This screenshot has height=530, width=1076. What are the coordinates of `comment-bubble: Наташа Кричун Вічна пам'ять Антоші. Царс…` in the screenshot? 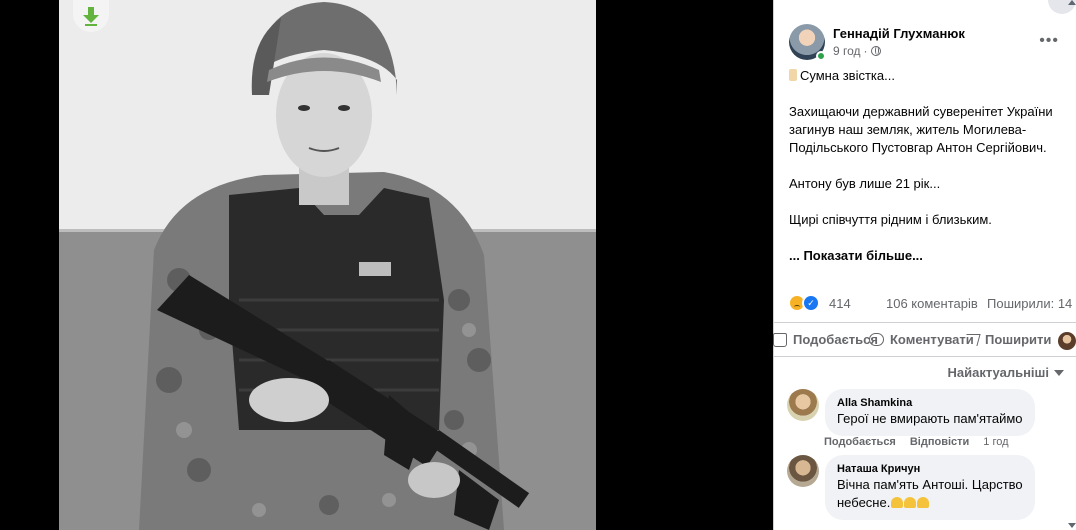 It's located at (930, 487).